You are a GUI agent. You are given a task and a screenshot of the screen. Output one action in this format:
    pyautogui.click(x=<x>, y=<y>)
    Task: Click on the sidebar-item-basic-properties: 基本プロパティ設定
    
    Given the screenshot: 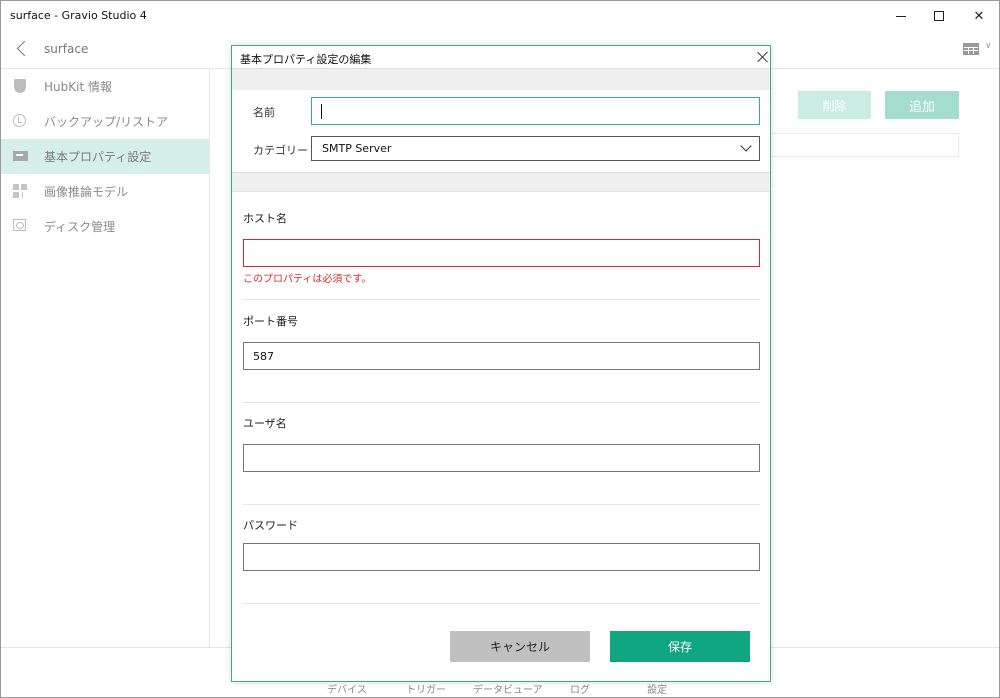 What is the action you would take?
    pyautogui.click(x=105, y=156)
    